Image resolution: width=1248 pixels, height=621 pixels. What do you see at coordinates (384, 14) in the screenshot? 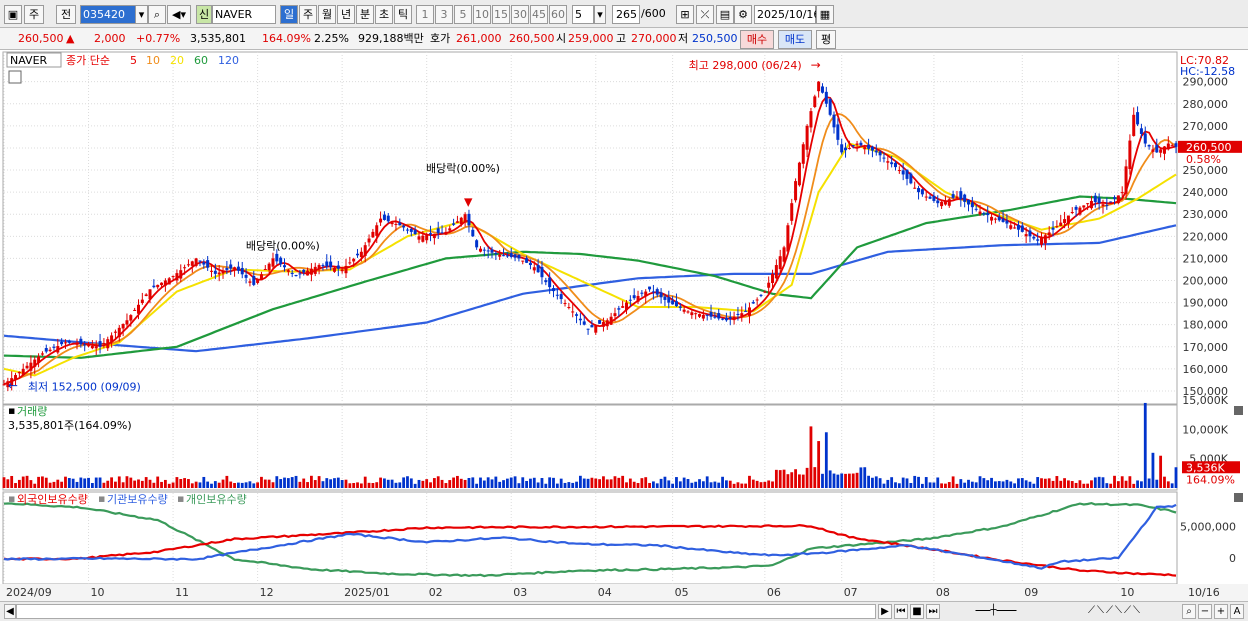
I see `tab-5: 초` at bounding box center [384, 14].